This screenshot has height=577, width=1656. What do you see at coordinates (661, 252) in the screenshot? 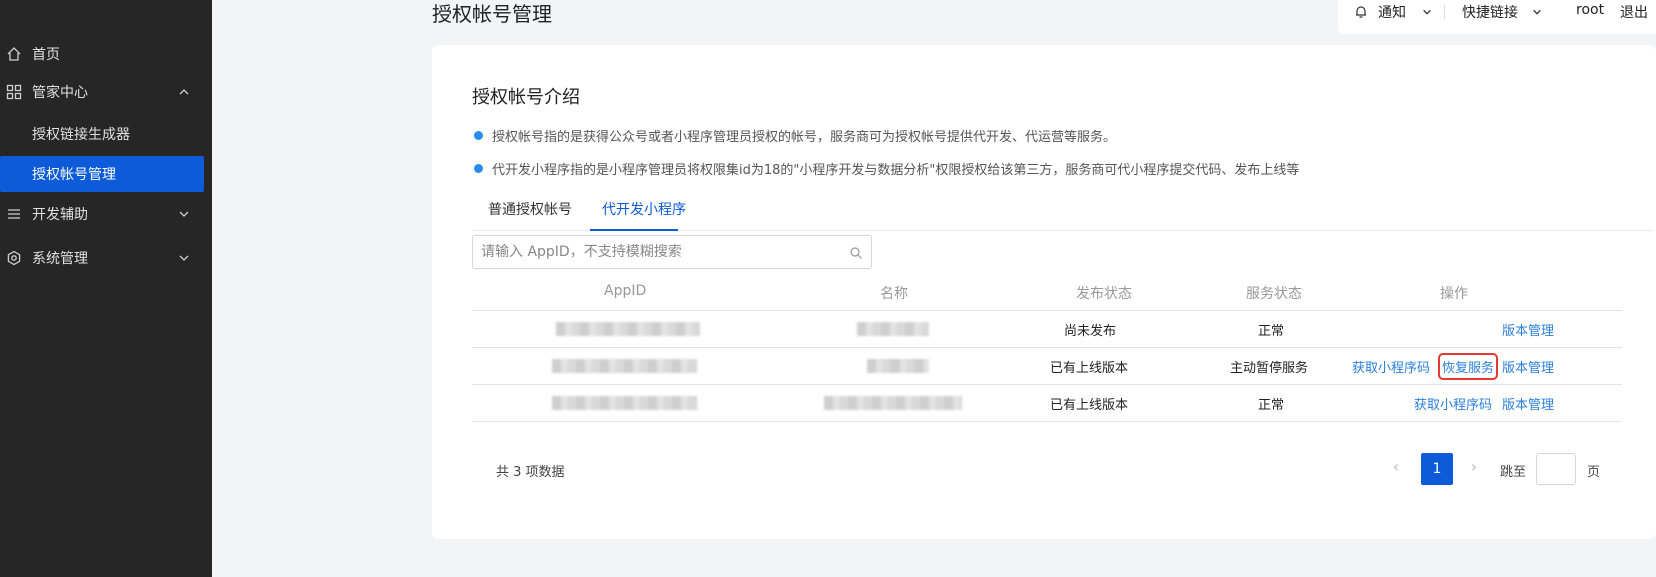
I see `search-input` at bounding box center [661, 252].